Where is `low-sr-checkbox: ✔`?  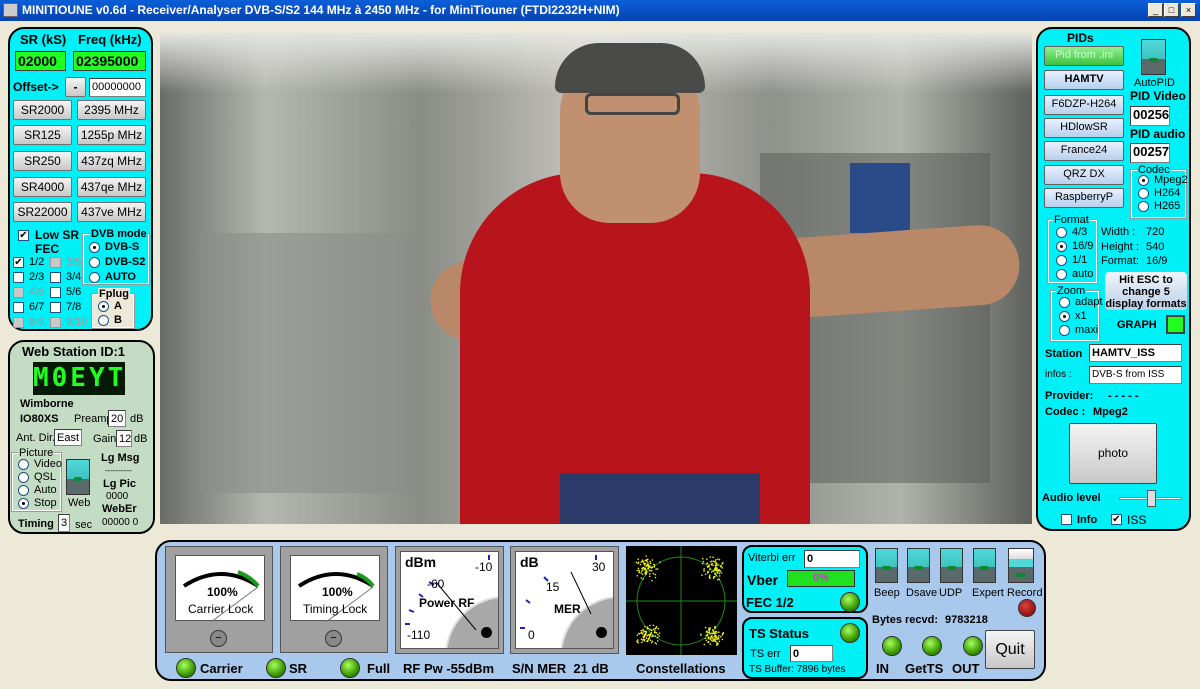
low-sr-checkbox: ✔ is located at coordinates (23, 235).